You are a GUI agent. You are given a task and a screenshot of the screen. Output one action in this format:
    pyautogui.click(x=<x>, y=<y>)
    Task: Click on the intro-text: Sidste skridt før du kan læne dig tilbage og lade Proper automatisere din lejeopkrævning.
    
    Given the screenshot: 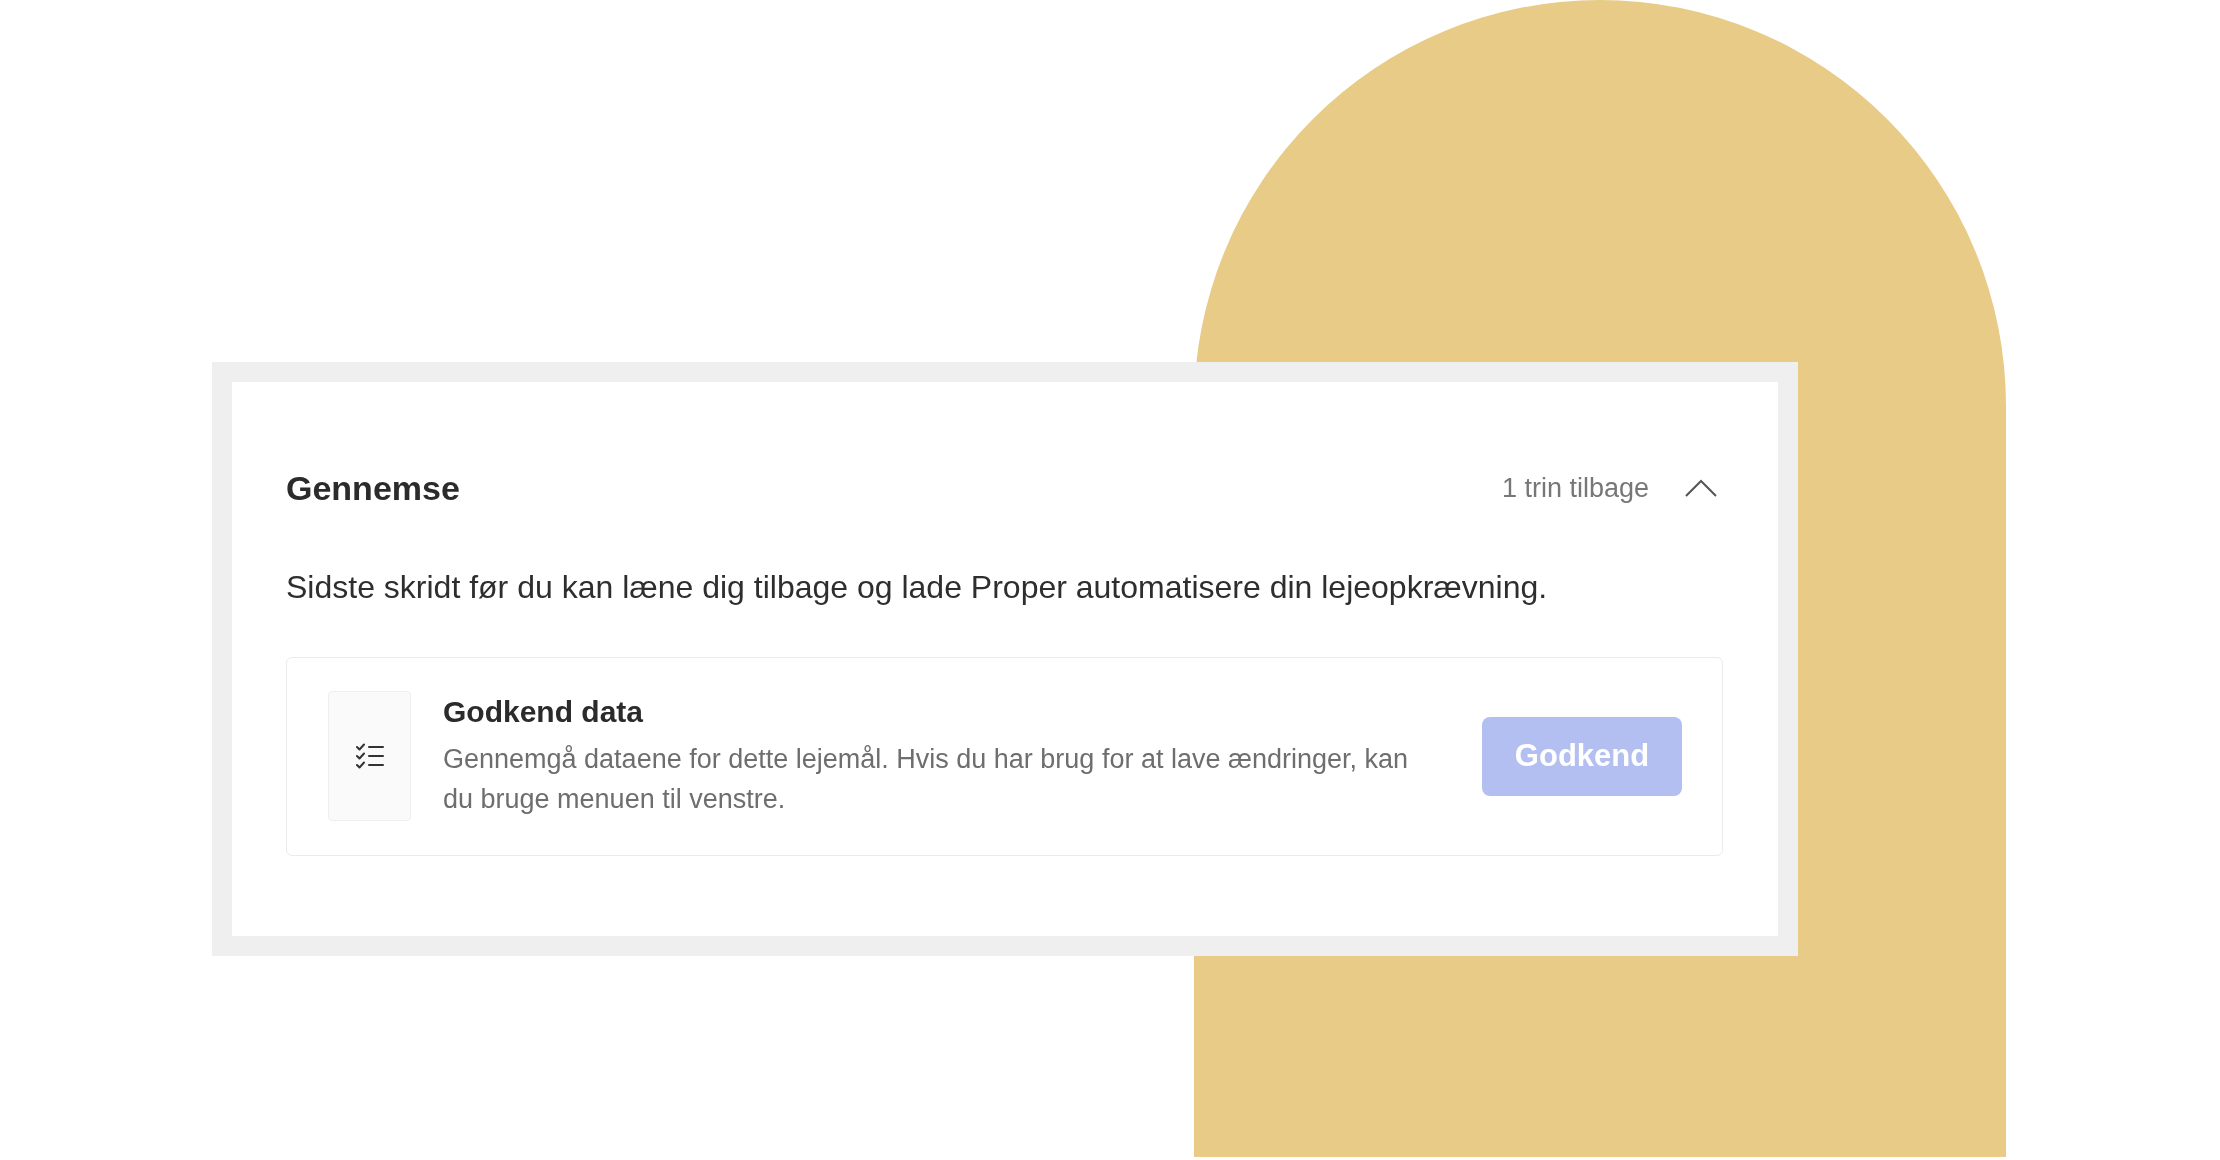 What is the action you would take?
    pyautogui.click(x=917, y=587)
    